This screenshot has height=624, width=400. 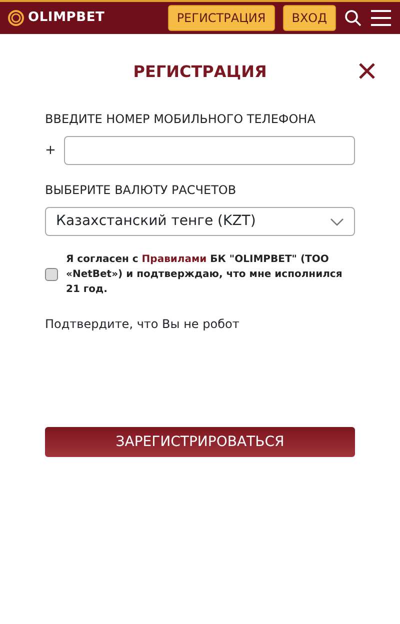 I want to click on currency-select: Казахстанский тенге (KZT), so click(x=200, y=221).